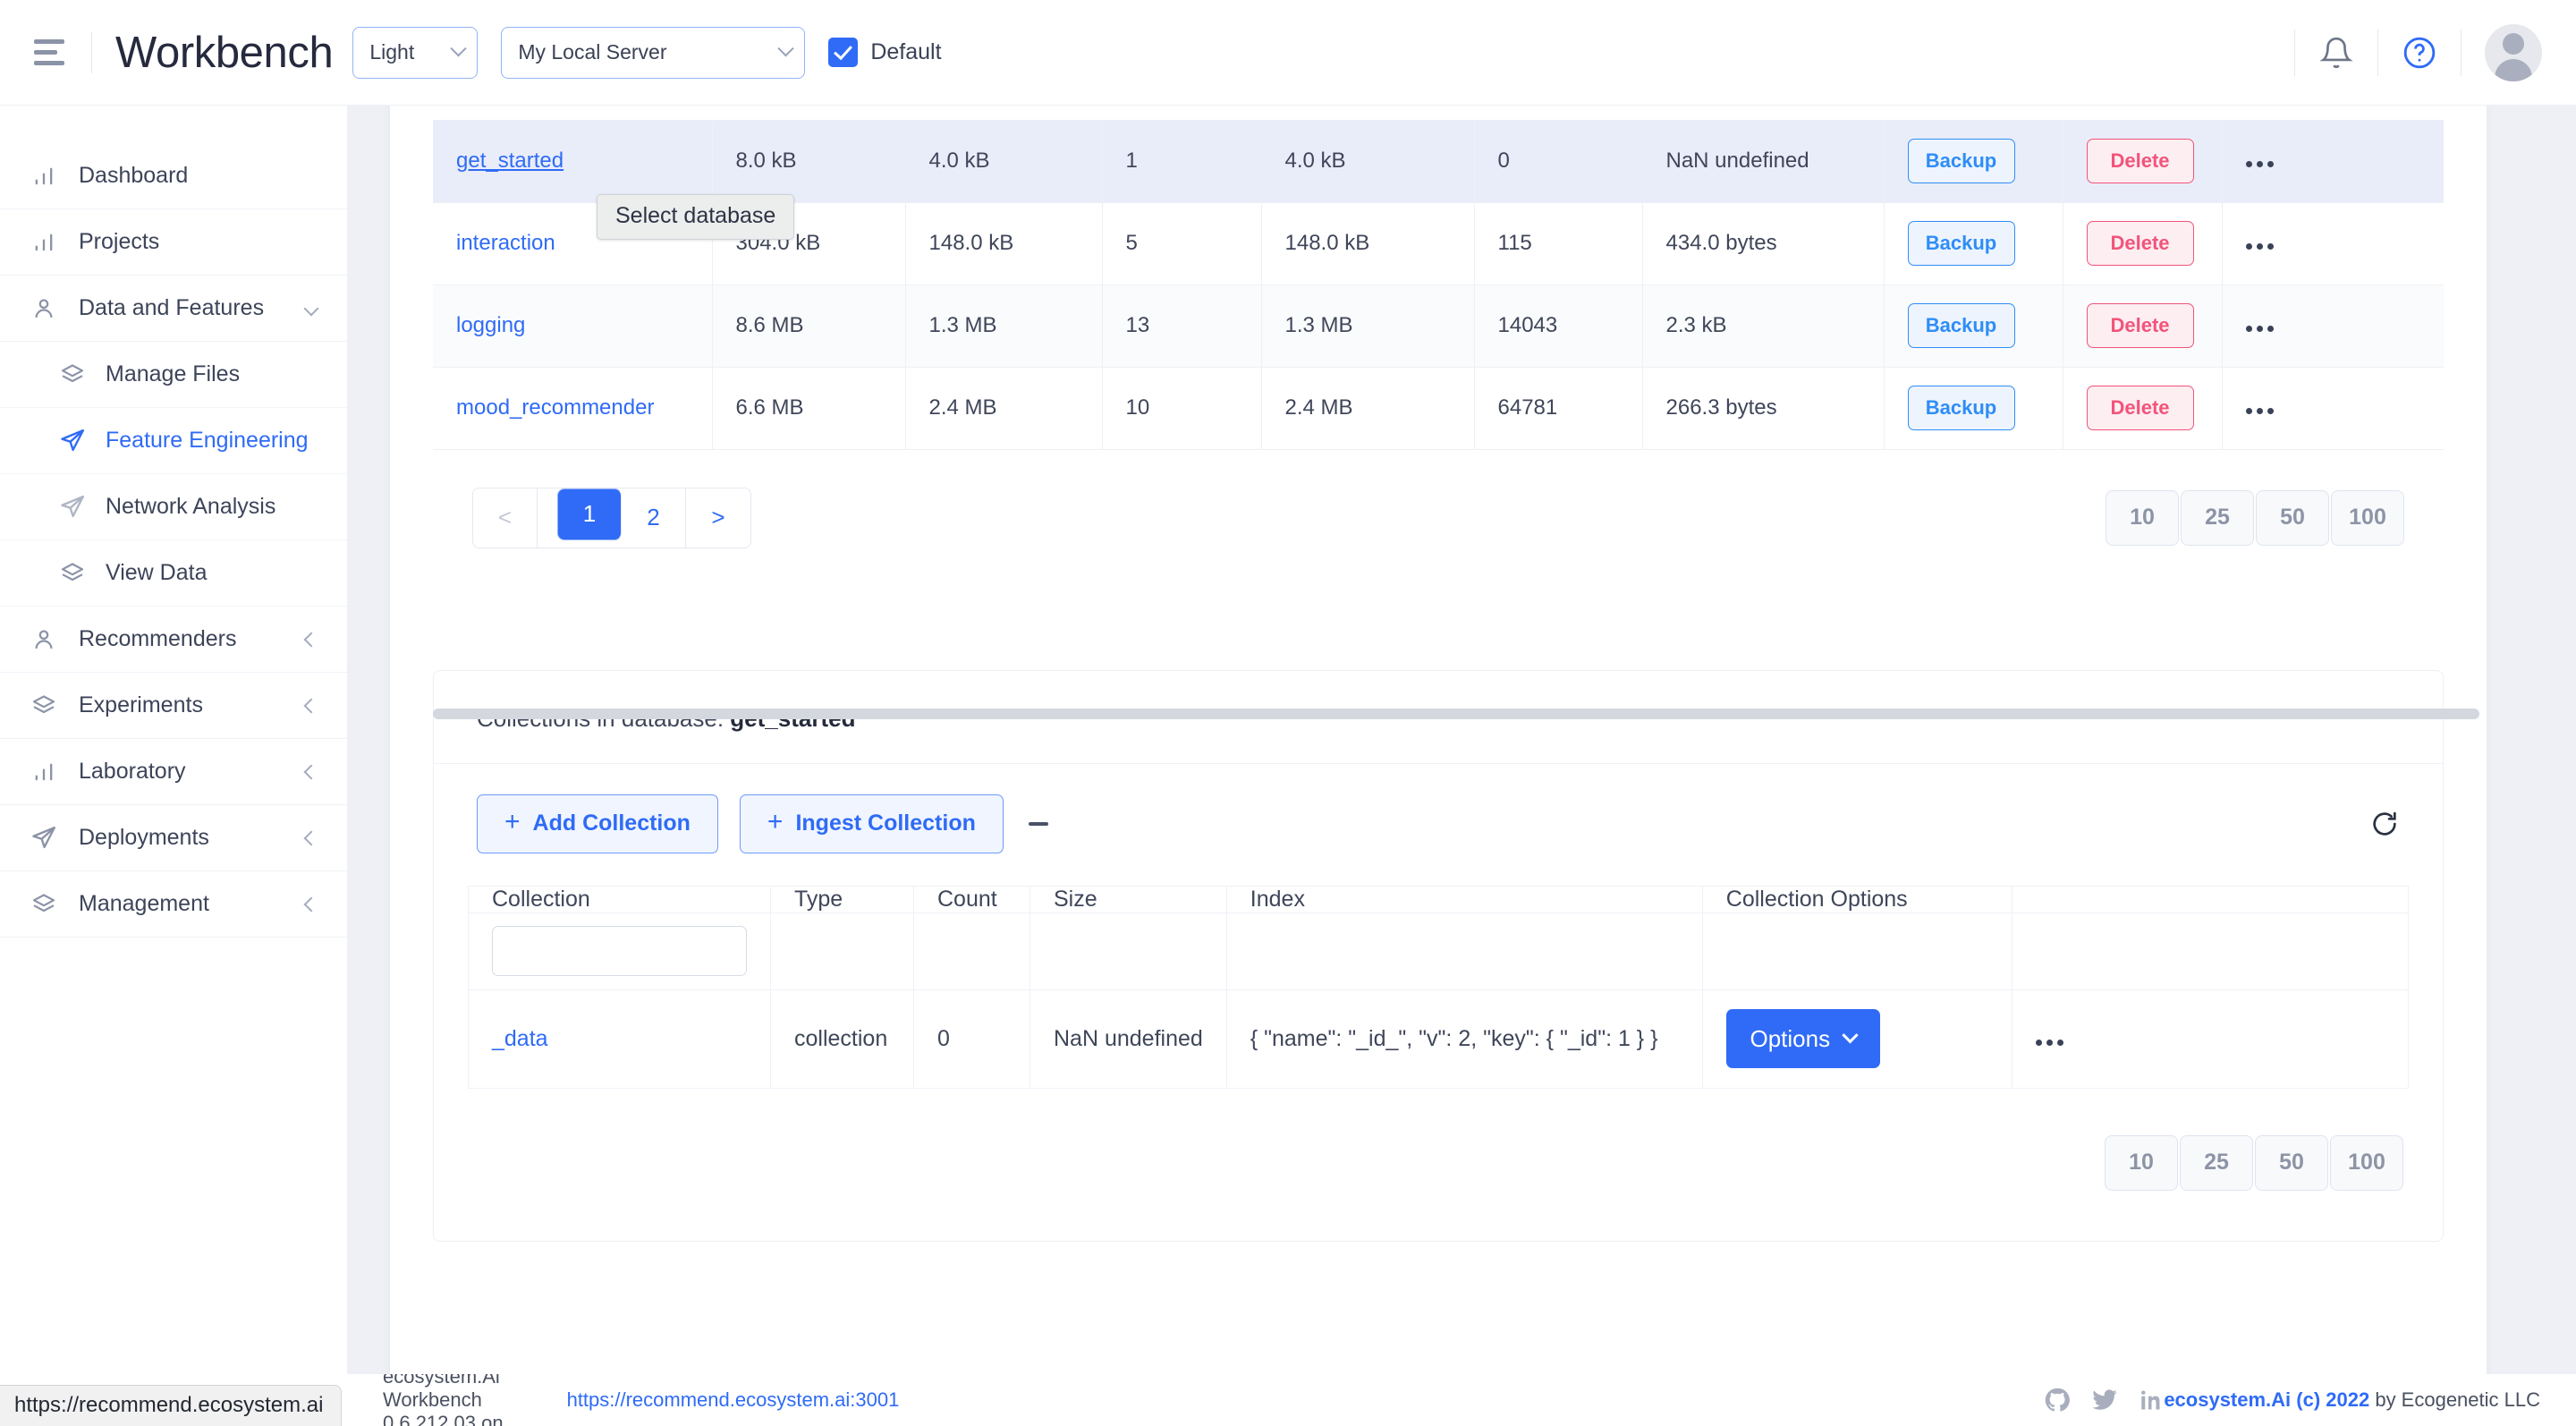  What do you see at coordinates (2336, 53) in the screenshot?
I see `notifications-button` at bounding box center [2336, 53].